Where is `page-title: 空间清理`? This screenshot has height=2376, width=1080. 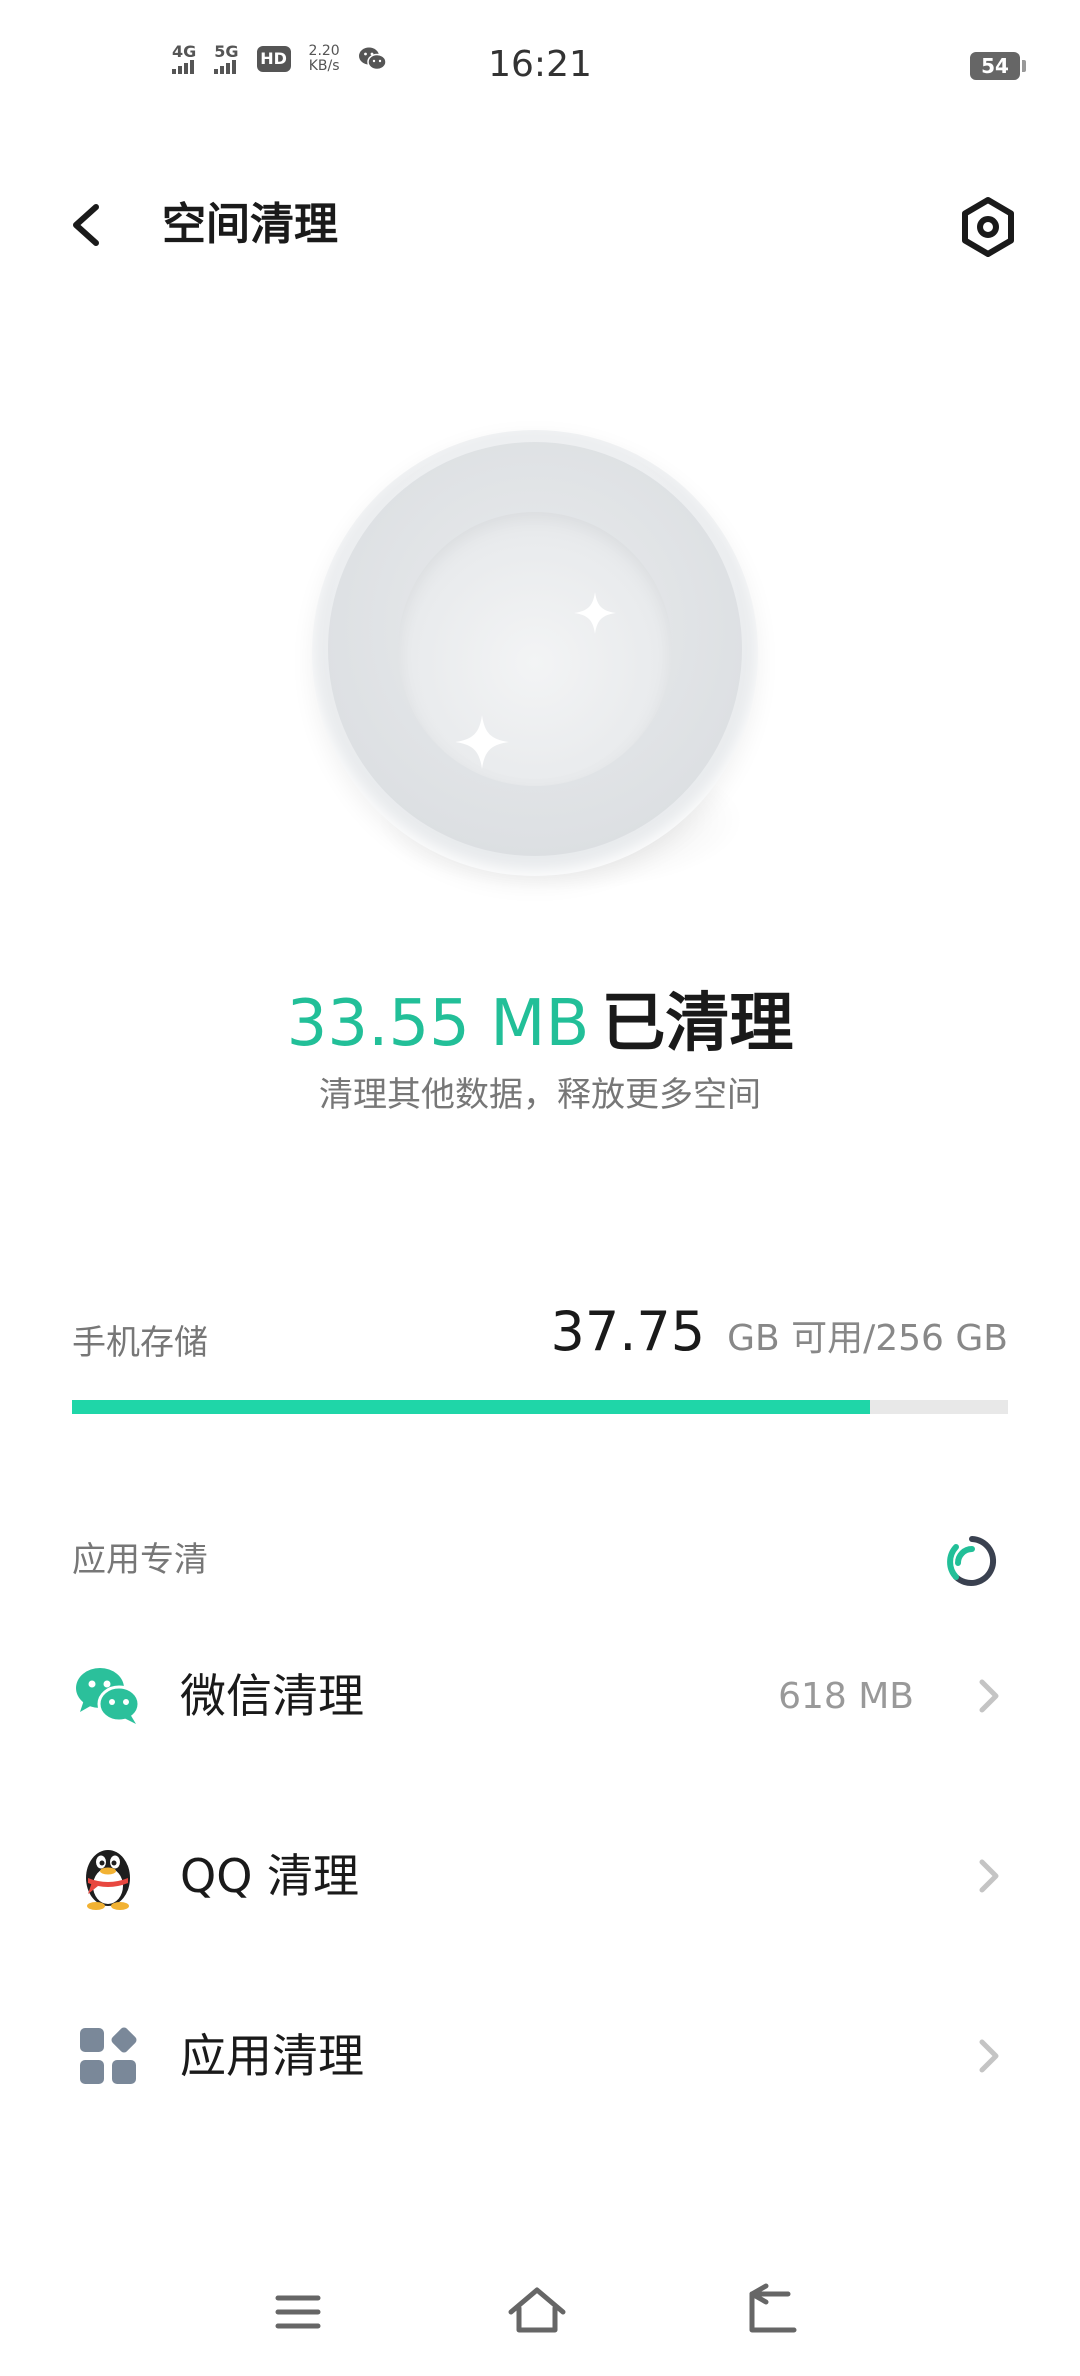 page-title: 空间清理 is located at coordinates (250, 224).